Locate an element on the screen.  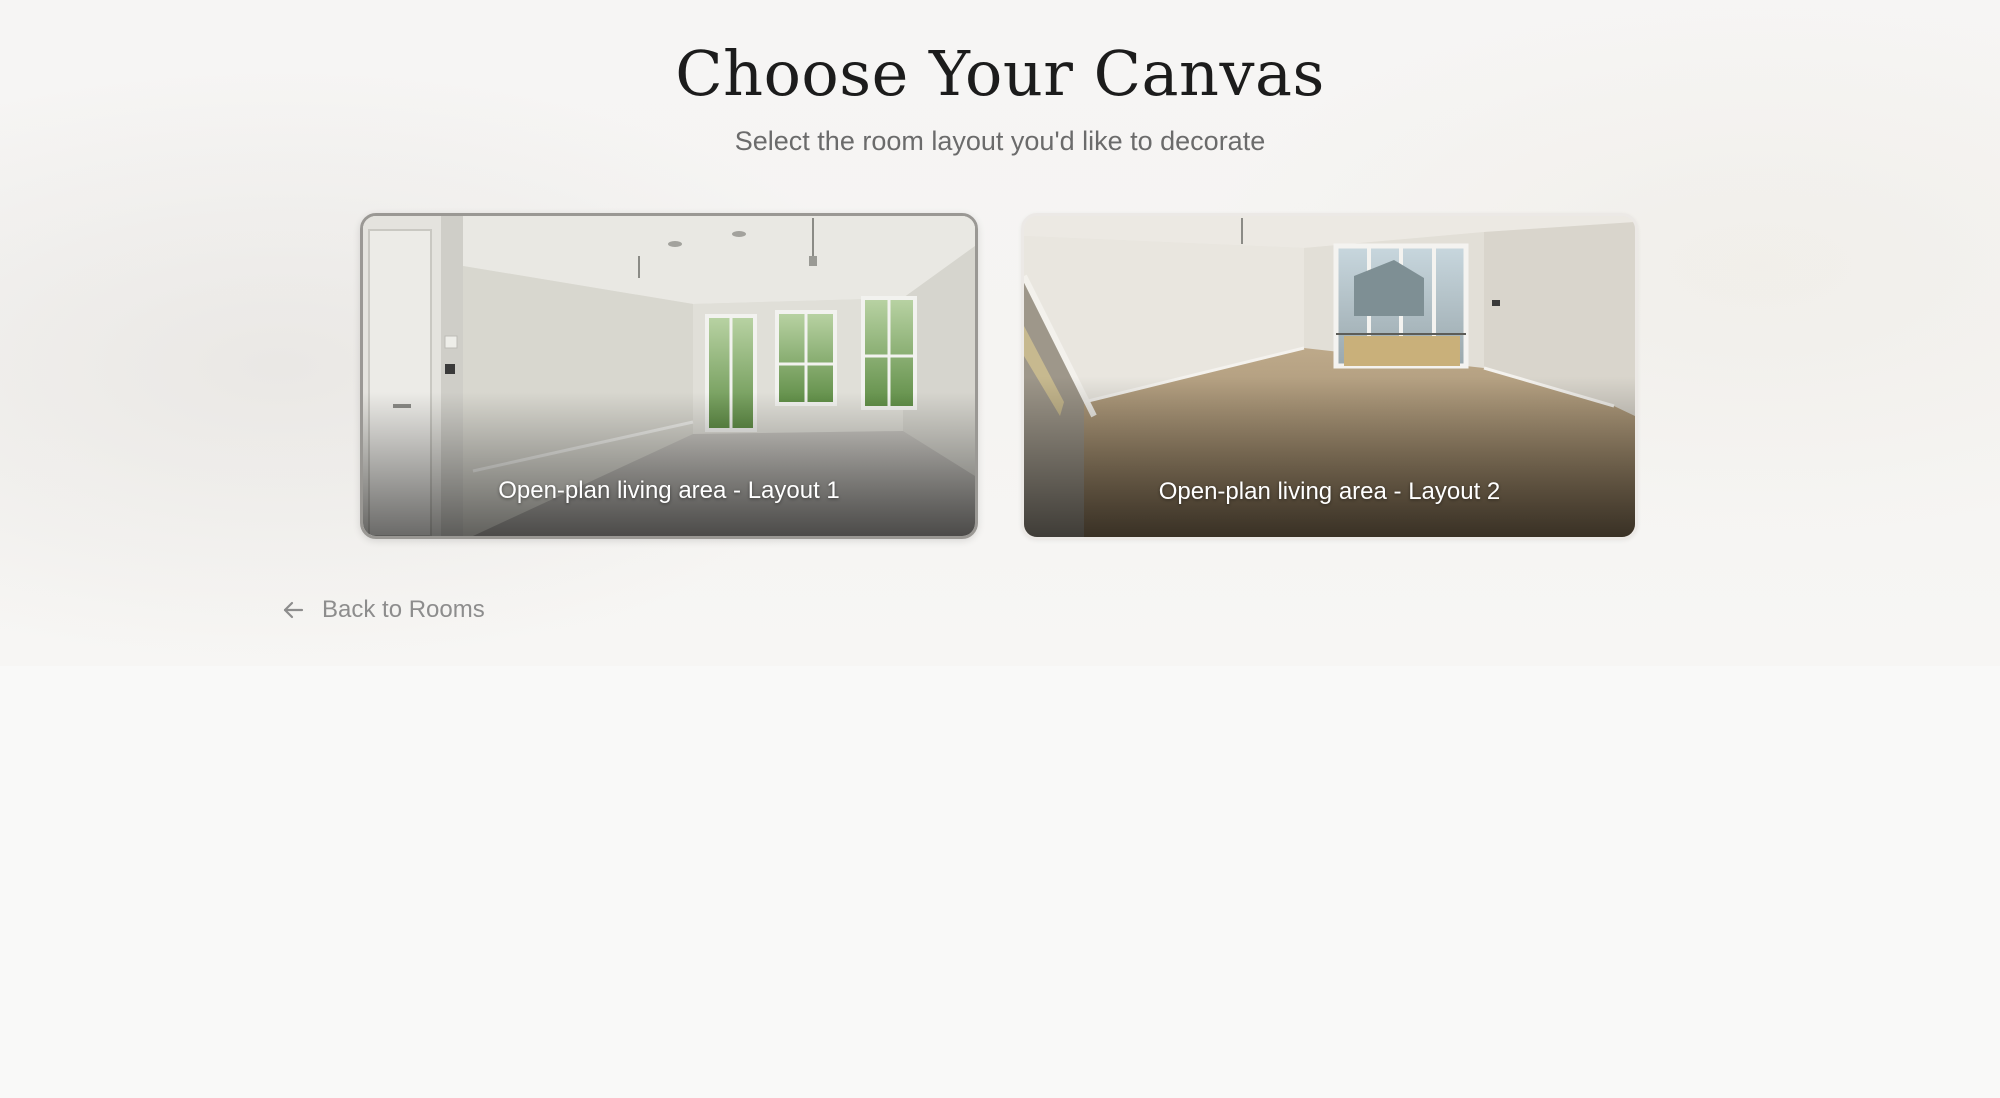
back-to-rooms-link: Back to Rooms is located at coordinates (383, 610).